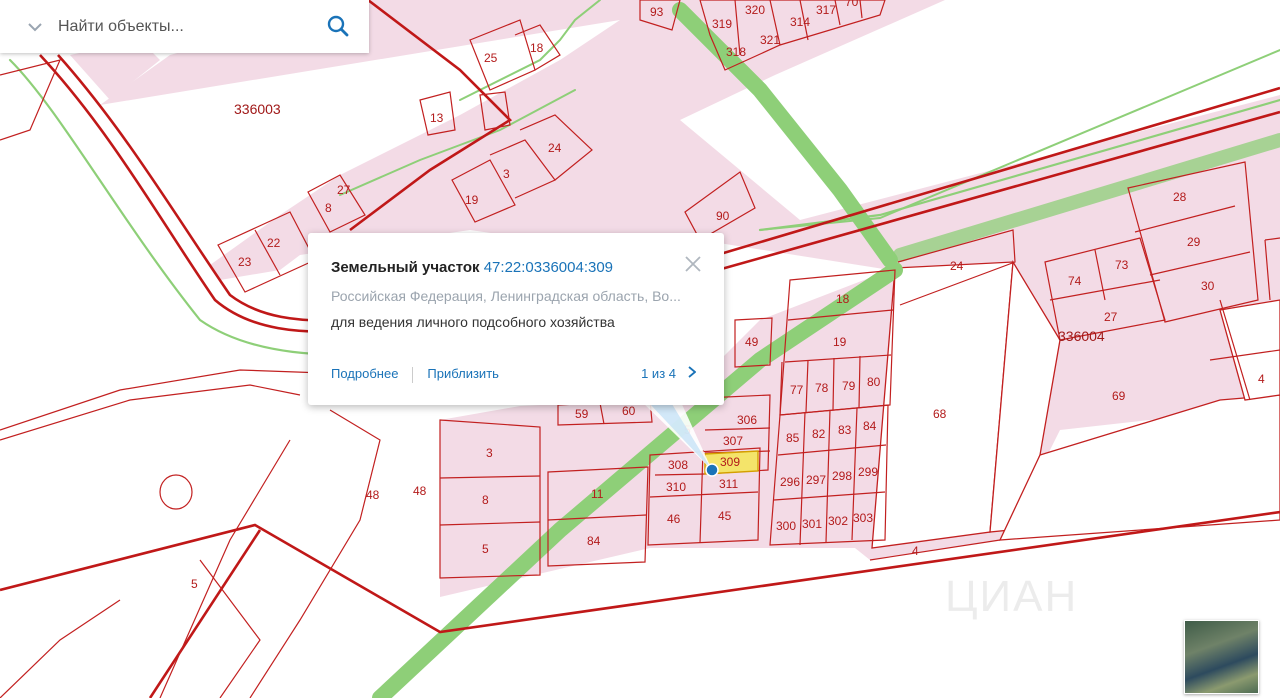 Image resolution: width=1280 pixels, height=698 pixels. Describe the element at coordinates (1122, 265) in the screenshot. I see `parcel-label: 73` at that location.